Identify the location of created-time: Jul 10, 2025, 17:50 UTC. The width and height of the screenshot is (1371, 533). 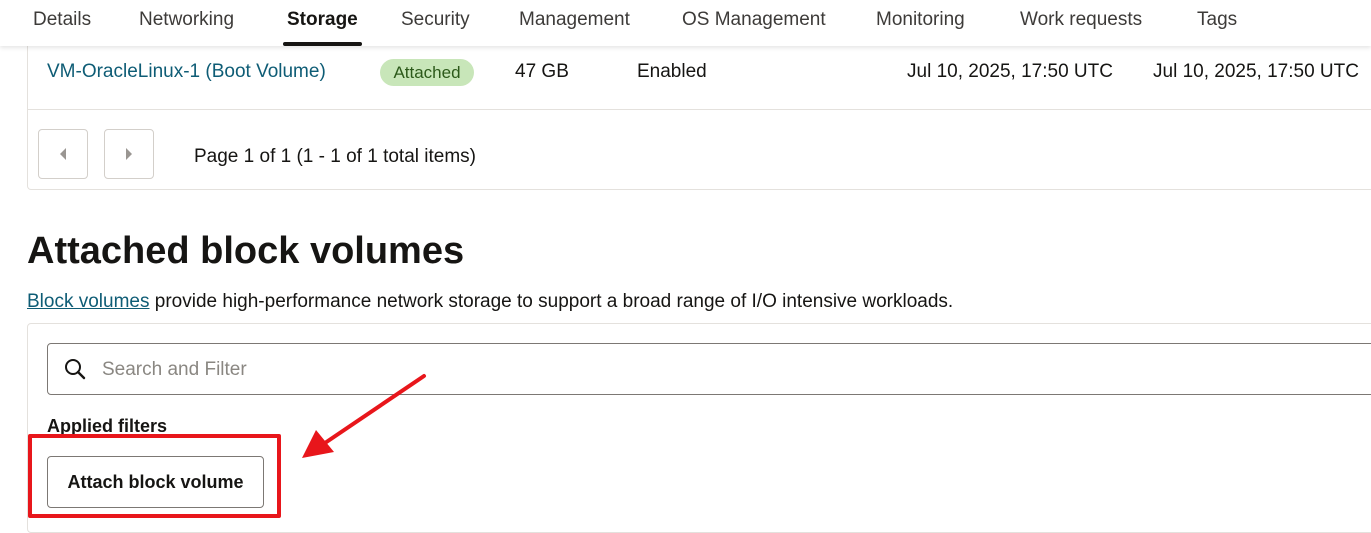
(1010, 71).